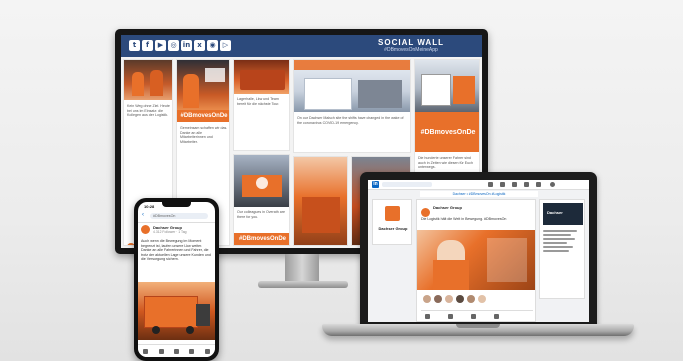 This screenshot has height=361, width=683. Describe the element at coordinates (555, 212) in the screenshot. I see `sidebar-title: Dachser` at that location.